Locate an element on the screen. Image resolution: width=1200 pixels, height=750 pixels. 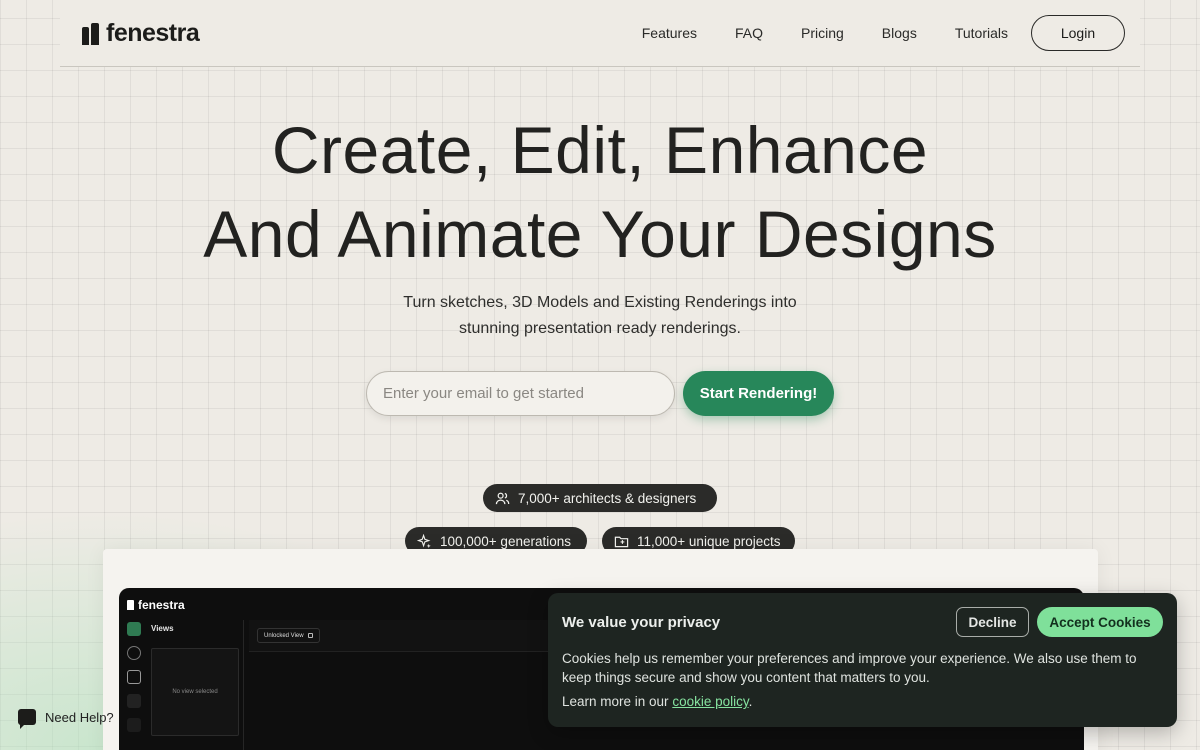
stat-architects-text: 7,000+ architects & designers is located at coordinates (607, 498).